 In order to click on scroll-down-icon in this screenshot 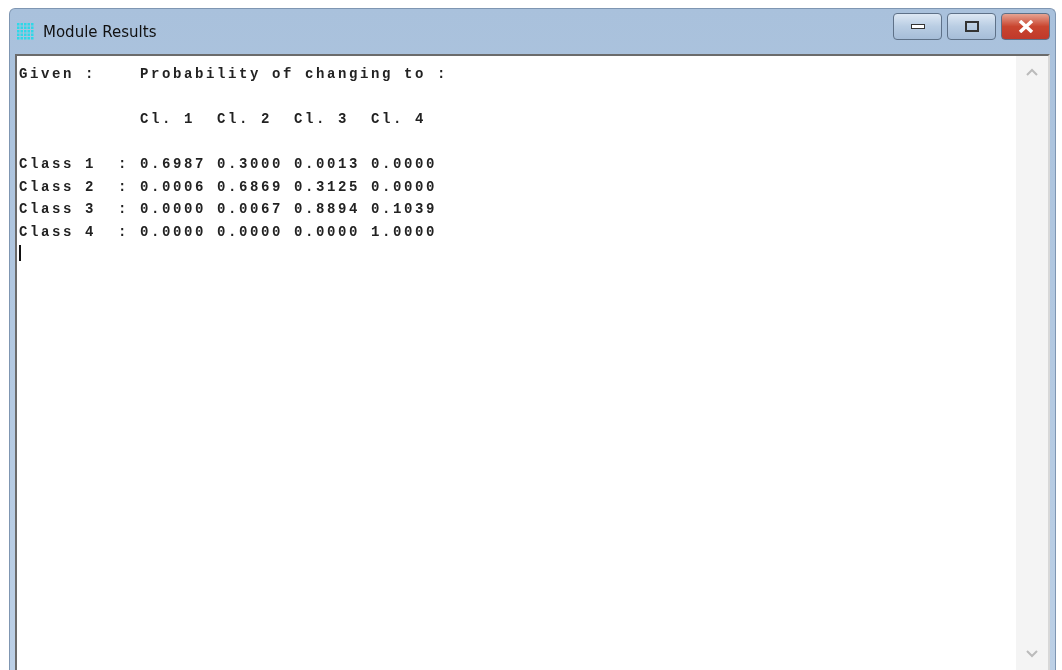, I will do `click(1032, 654)`.